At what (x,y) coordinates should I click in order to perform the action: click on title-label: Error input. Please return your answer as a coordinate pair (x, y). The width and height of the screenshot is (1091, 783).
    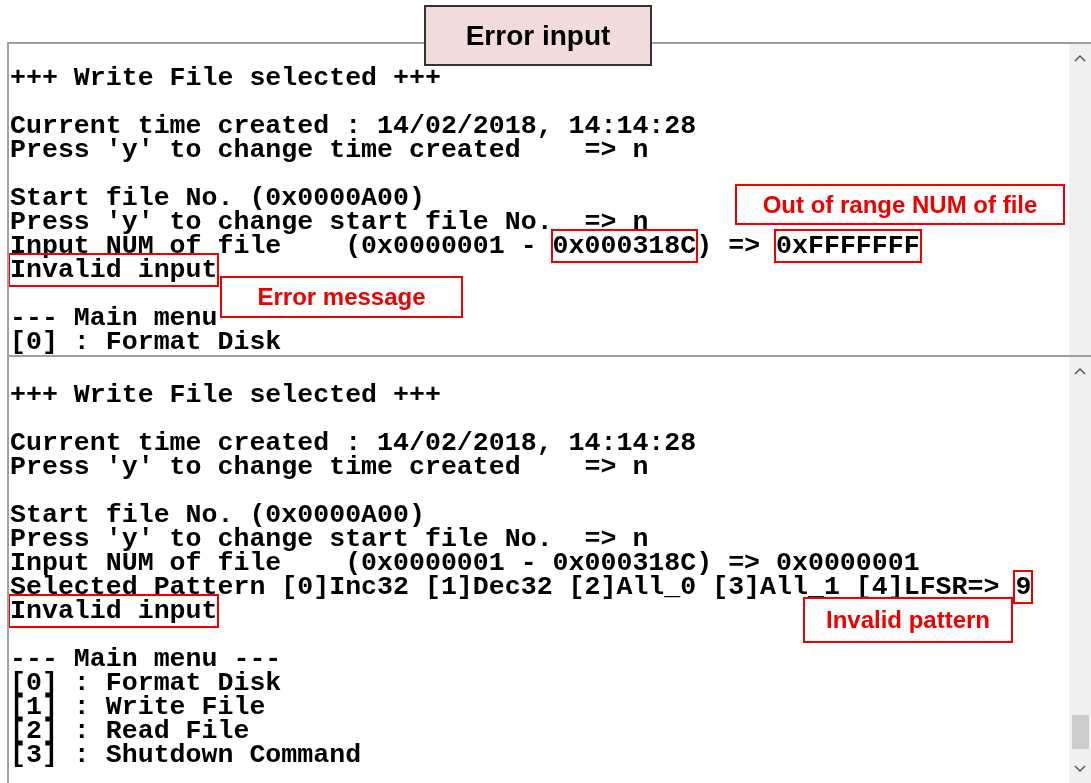
    Looking at the image, I should click on (538, 35).